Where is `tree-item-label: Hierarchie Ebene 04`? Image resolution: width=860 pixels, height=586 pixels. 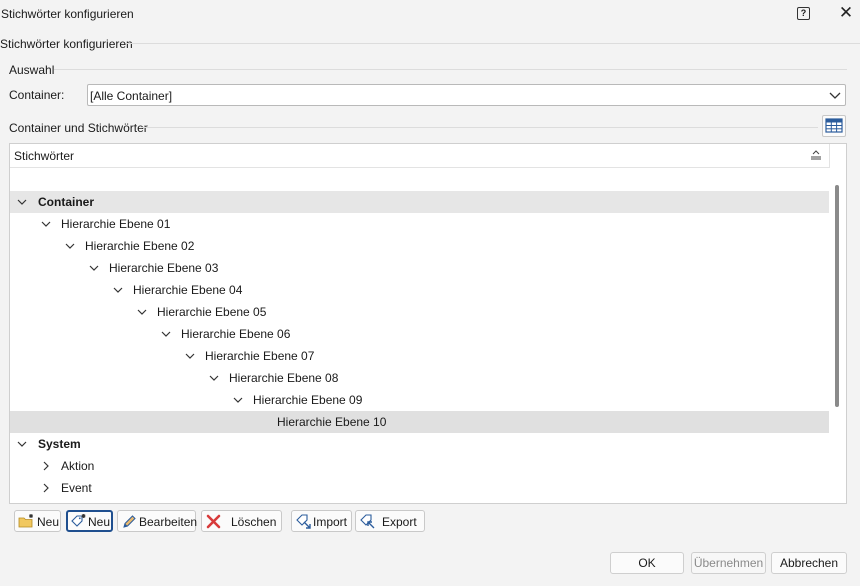
tree-item-label: Hierarchie Ebene 04 is located at coordinates (188, 290).